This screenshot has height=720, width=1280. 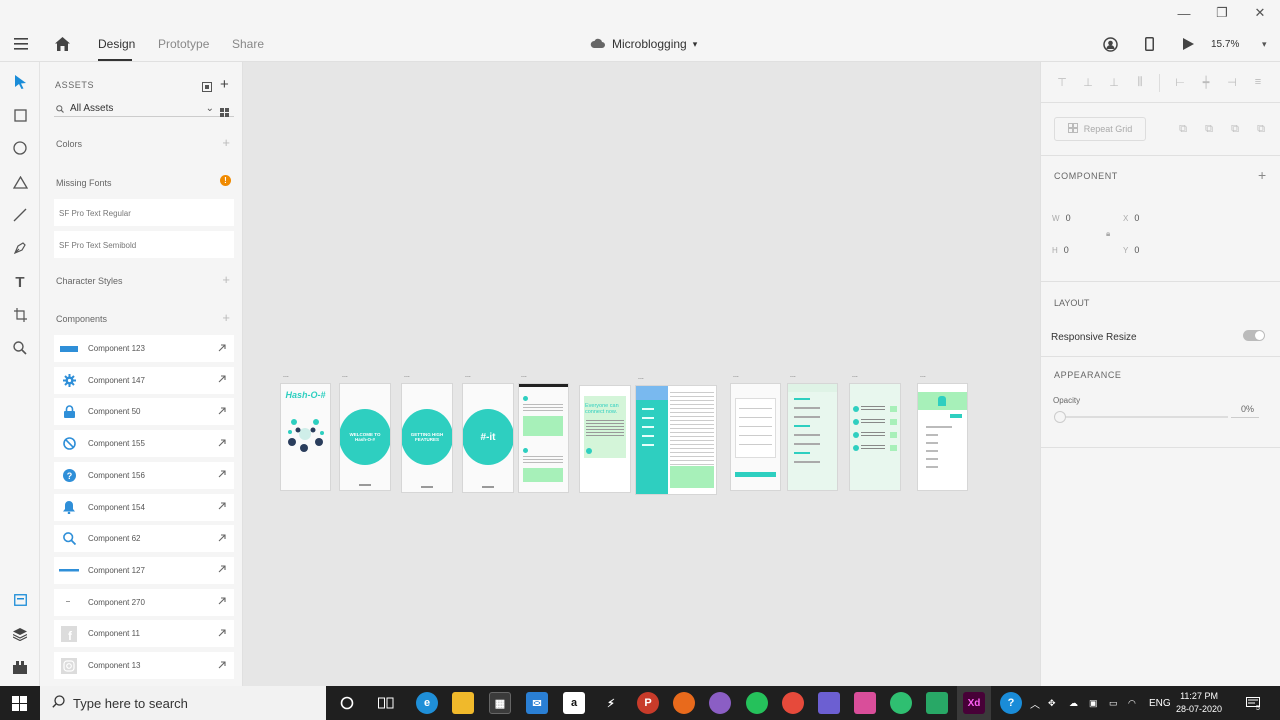 I want to click on boolean-subtract-icon: ⧉, so click(x=1209, y=130).